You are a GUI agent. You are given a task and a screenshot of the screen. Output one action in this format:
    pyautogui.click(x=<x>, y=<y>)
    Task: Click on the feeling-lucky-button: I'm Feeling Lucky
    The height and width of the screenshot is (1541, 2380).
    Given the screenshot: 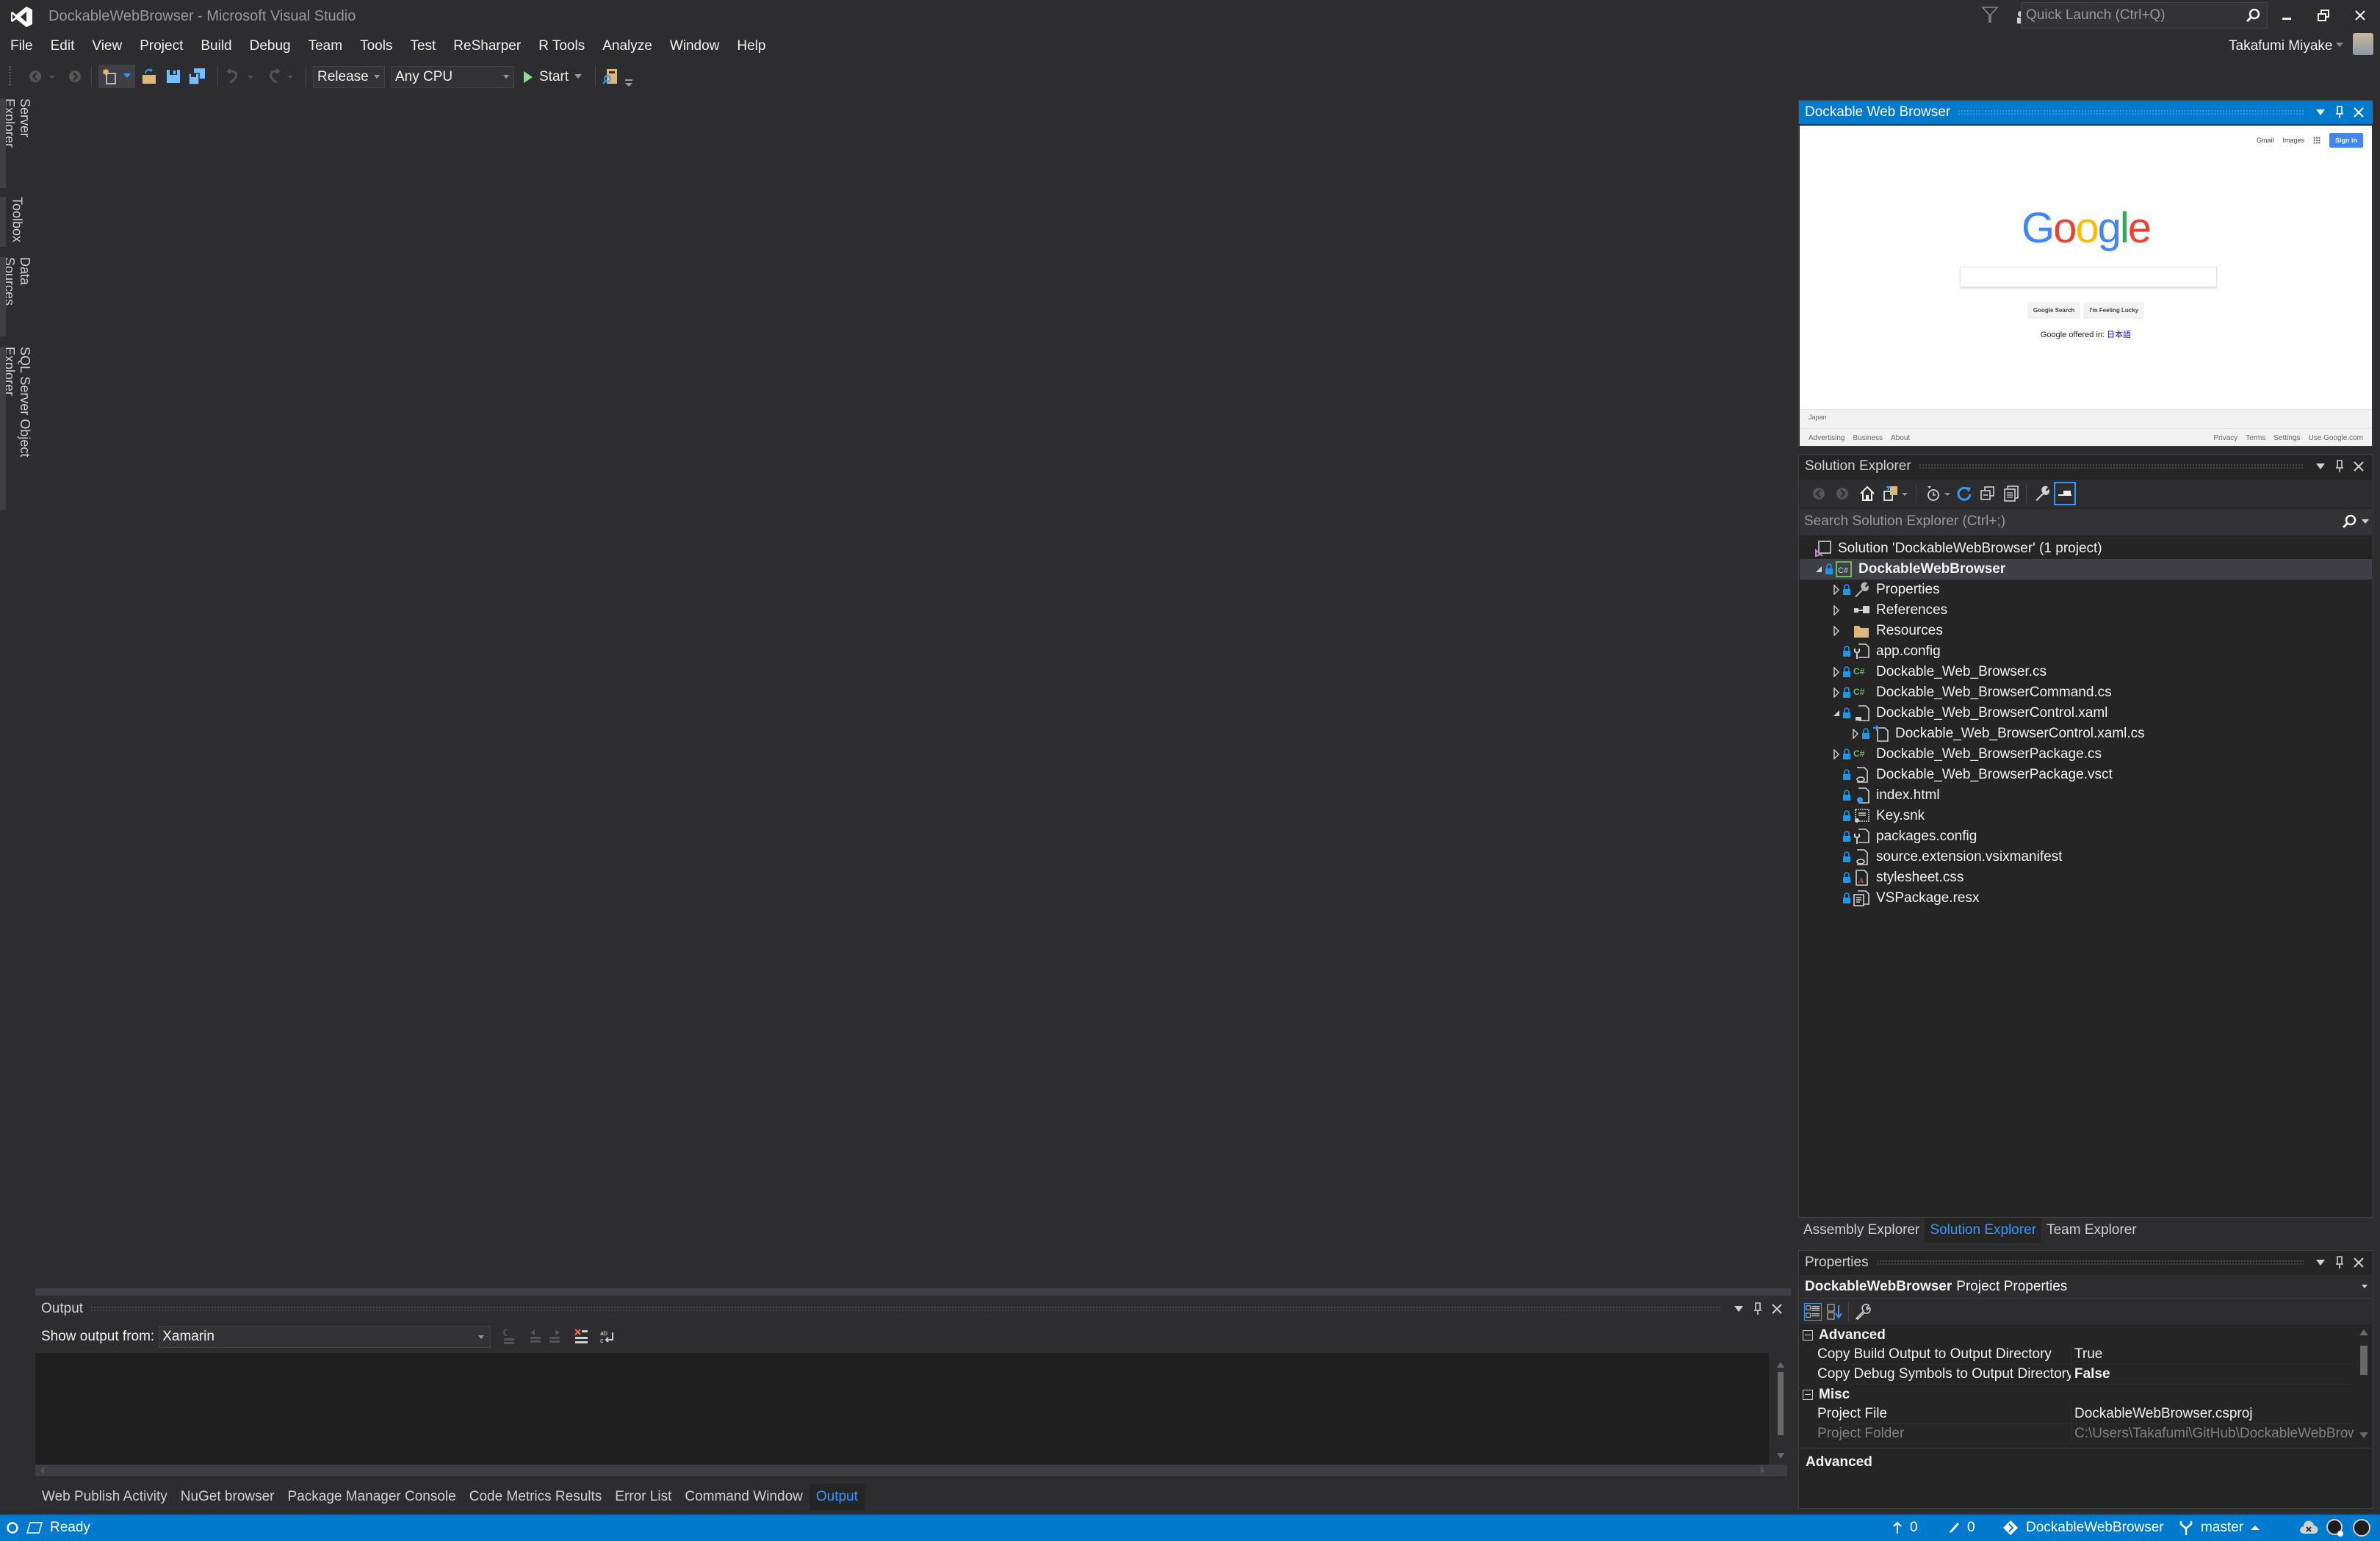 What is the action you would take?
    pyautogui.click(x=2114, y=311)
    